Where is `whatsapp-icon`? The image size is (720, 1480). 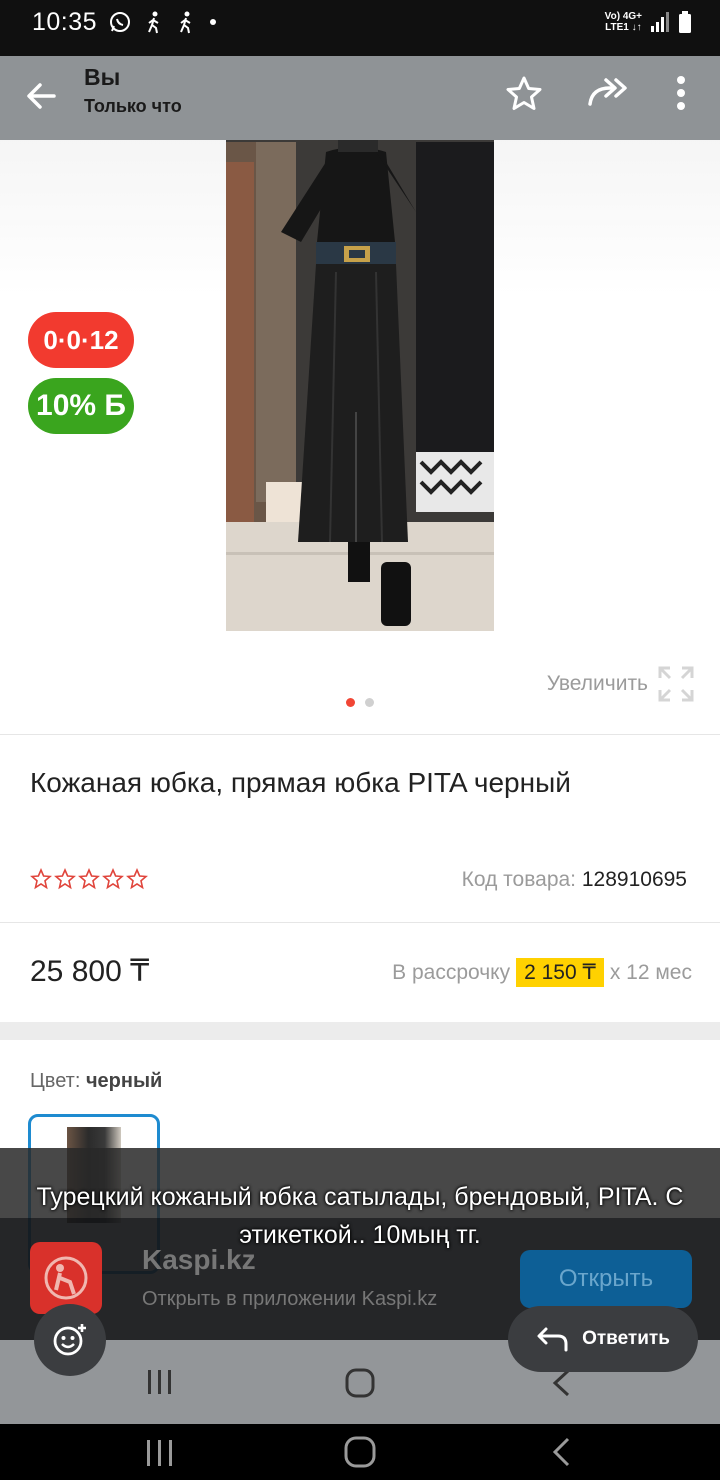
whatsapp-icon is located at coordinates (120, 22).